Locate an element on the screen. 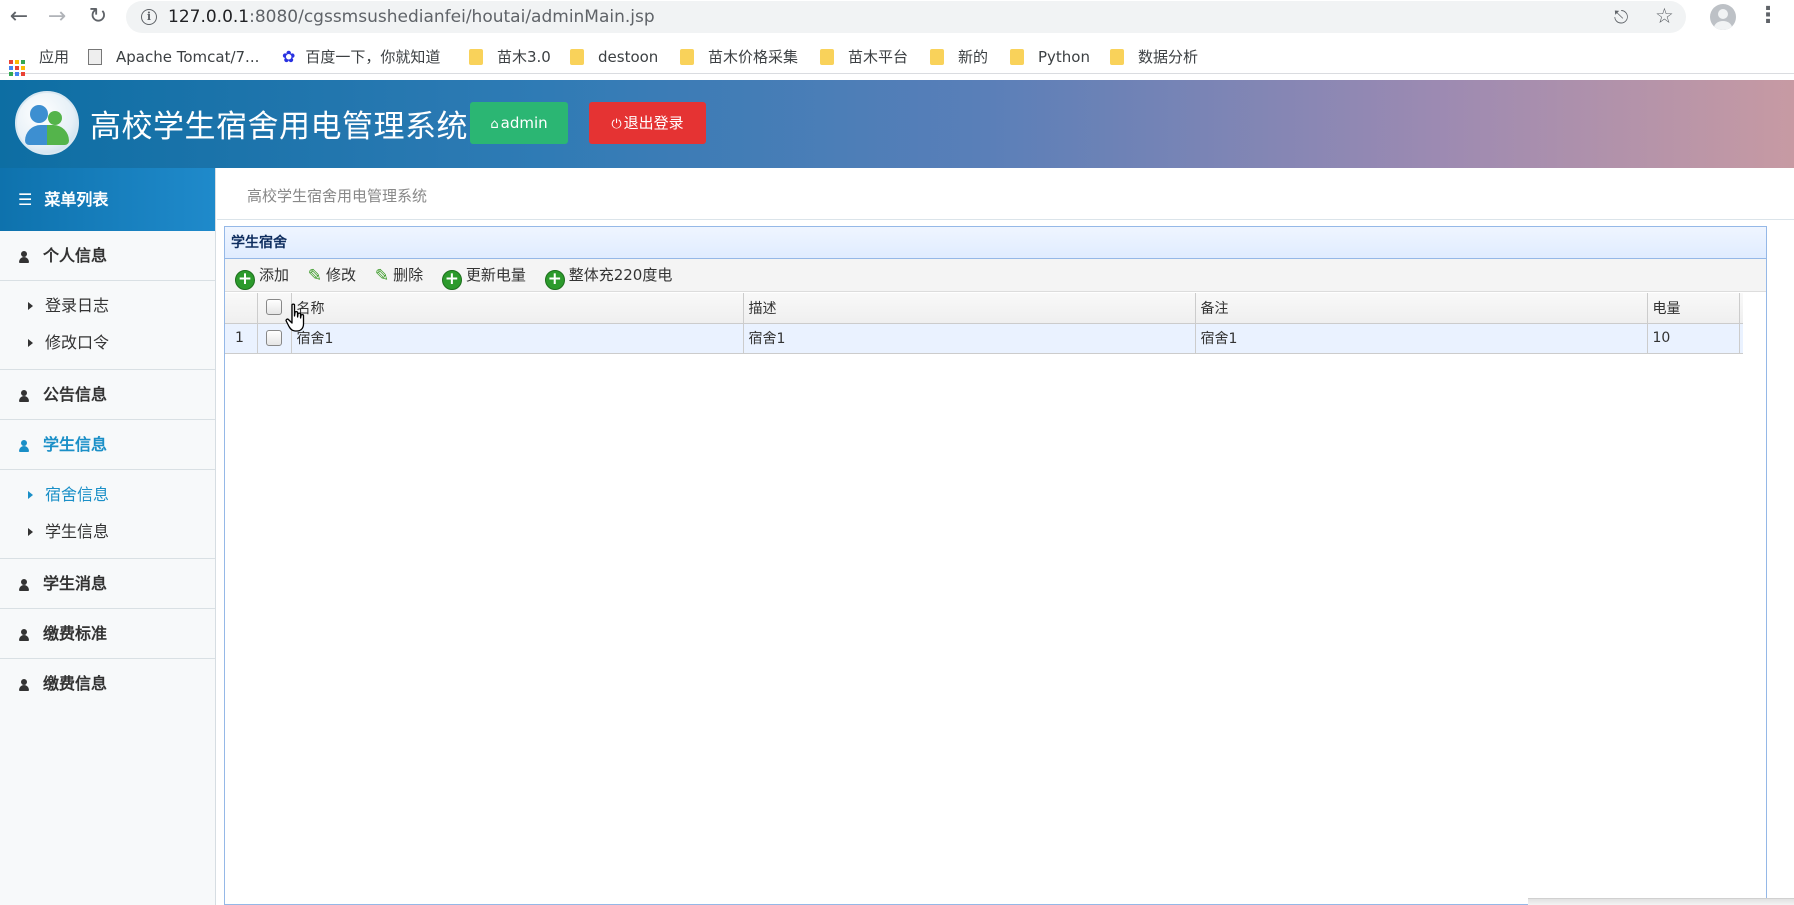 The height and width of the screenshot is (905, 1794). bookmark-folder-3: 苗木价格采集 is located at coordinates (739, 57).